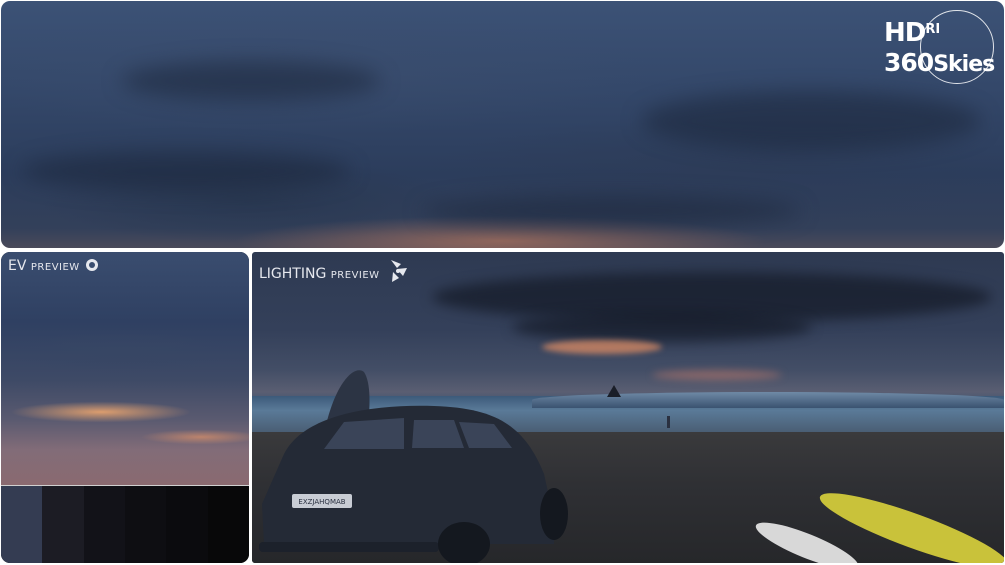  I want to click on hdri-360-skies-logo: HDRI 360Skies, so click(940, 47).